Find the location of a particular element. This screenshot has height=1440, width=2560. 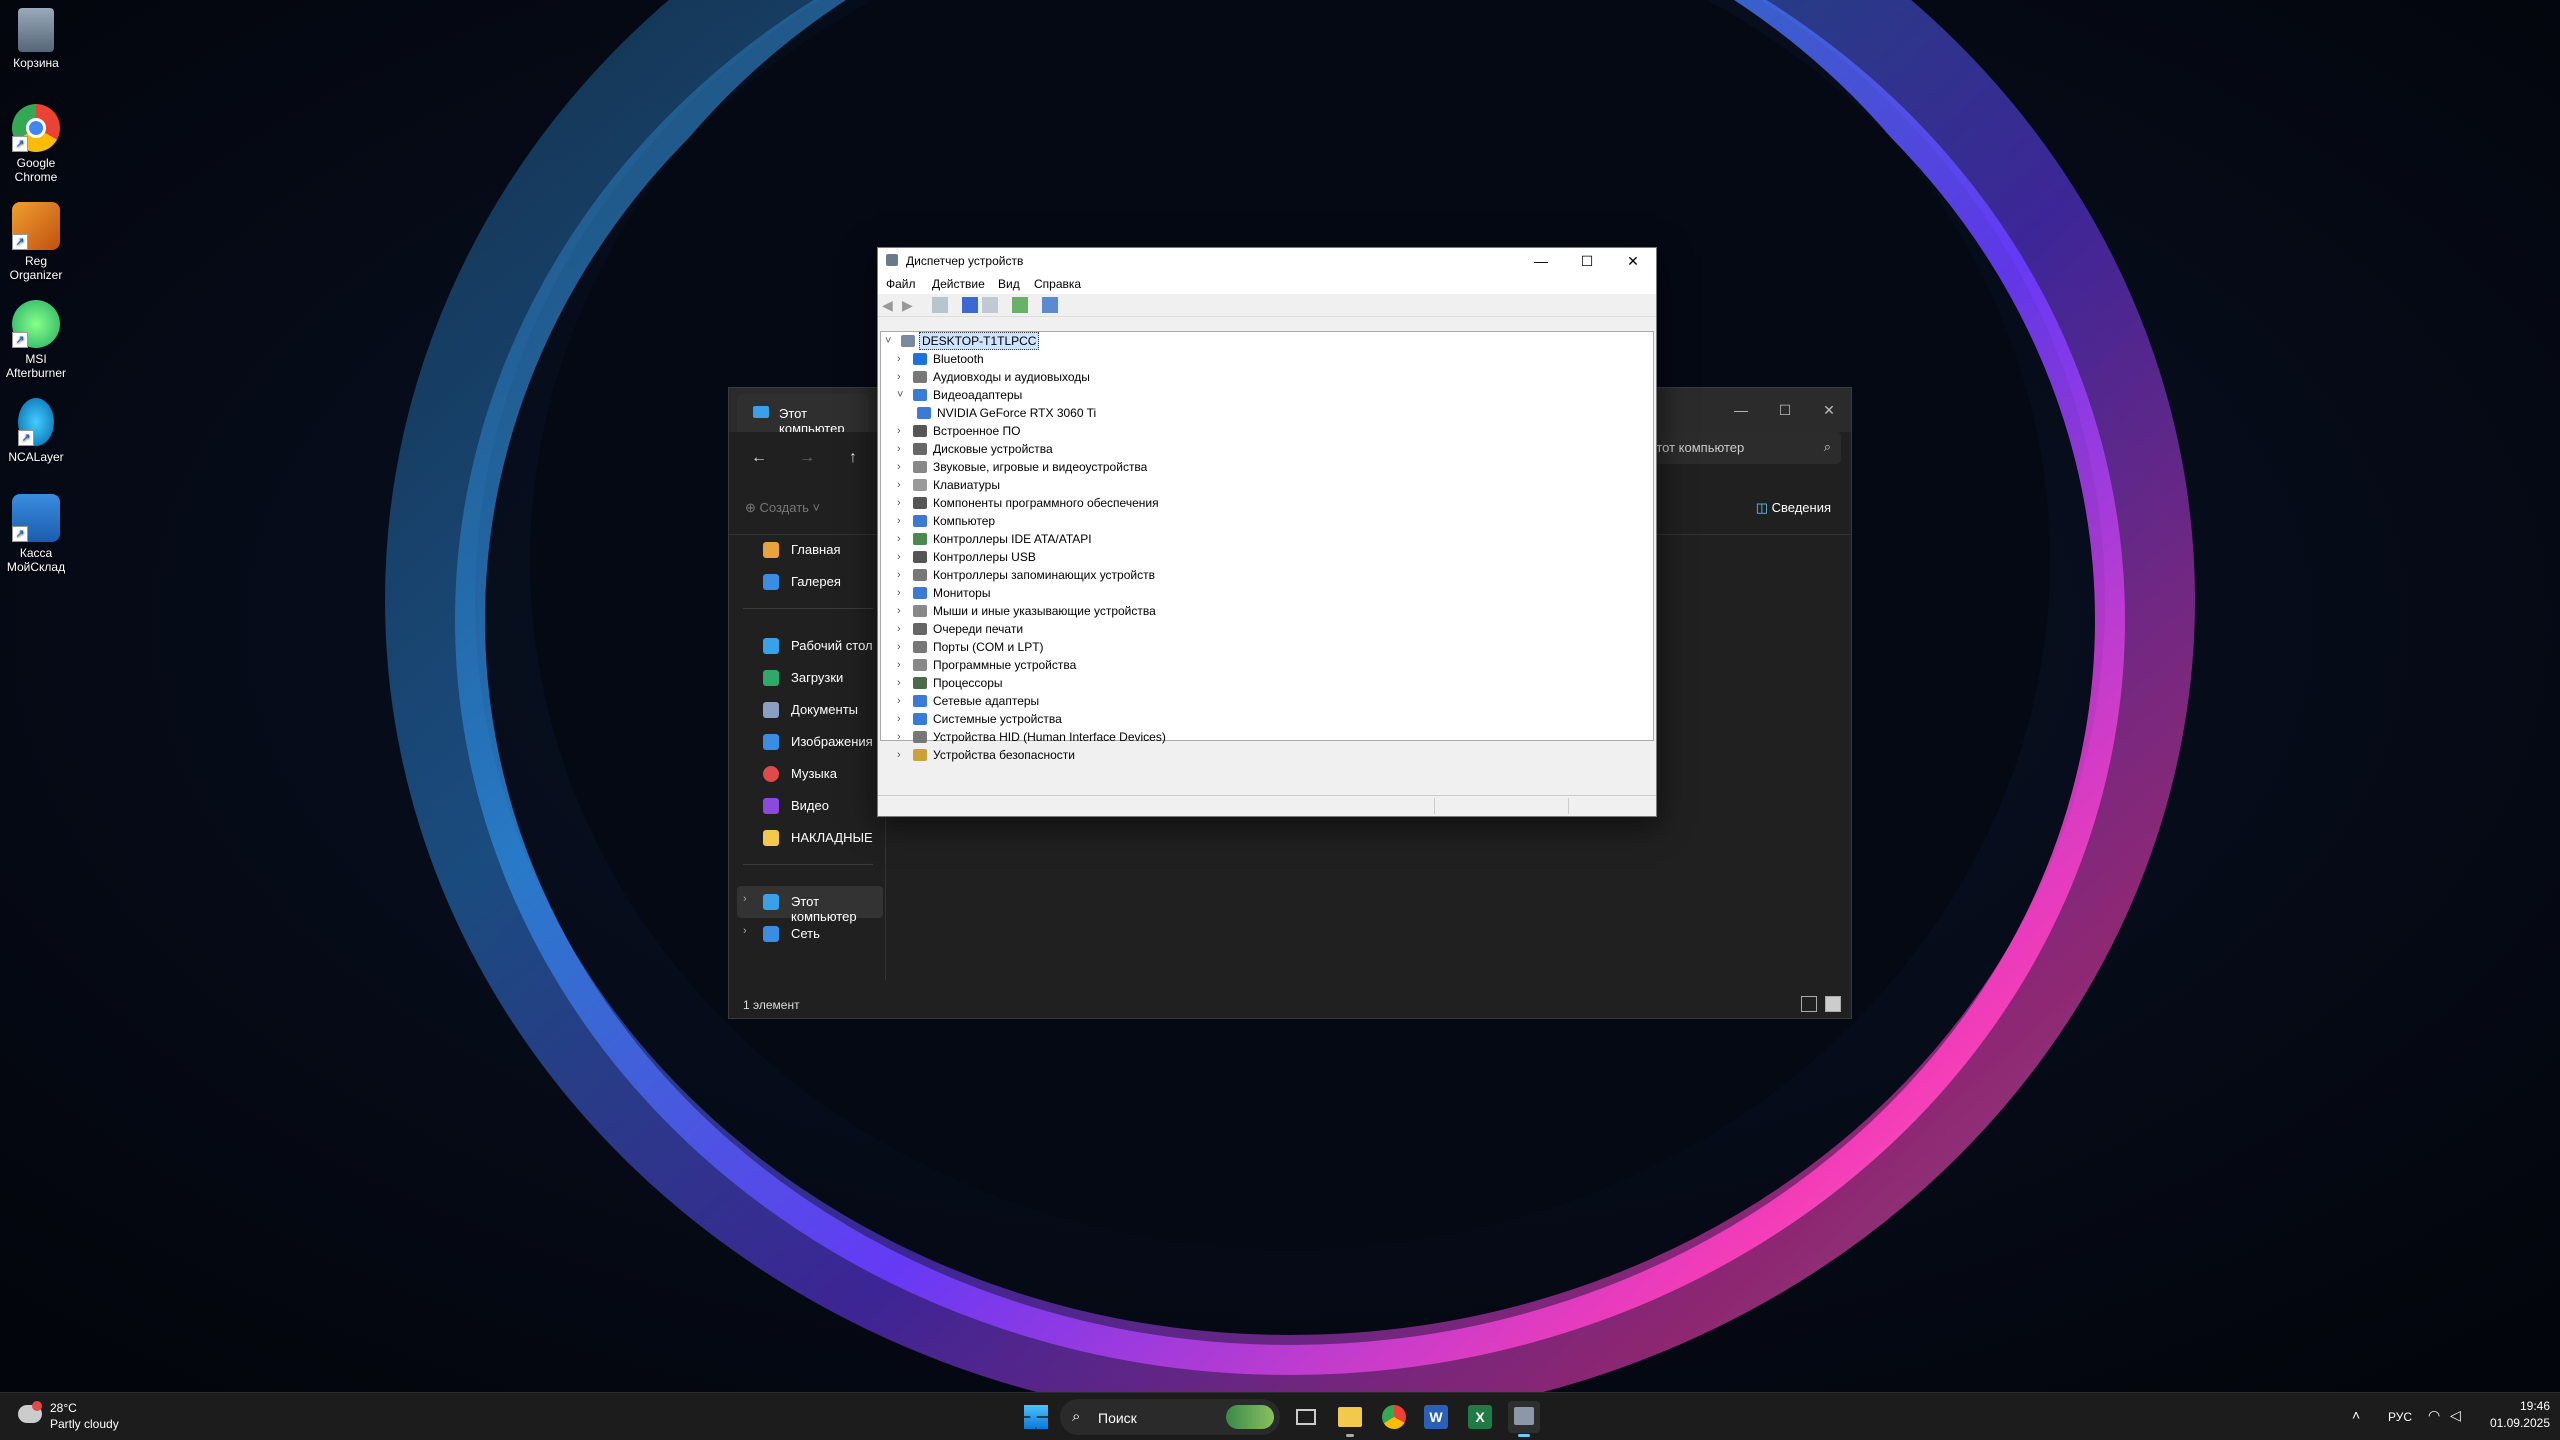

task-view-button is located at coordinates (1306, 1417).